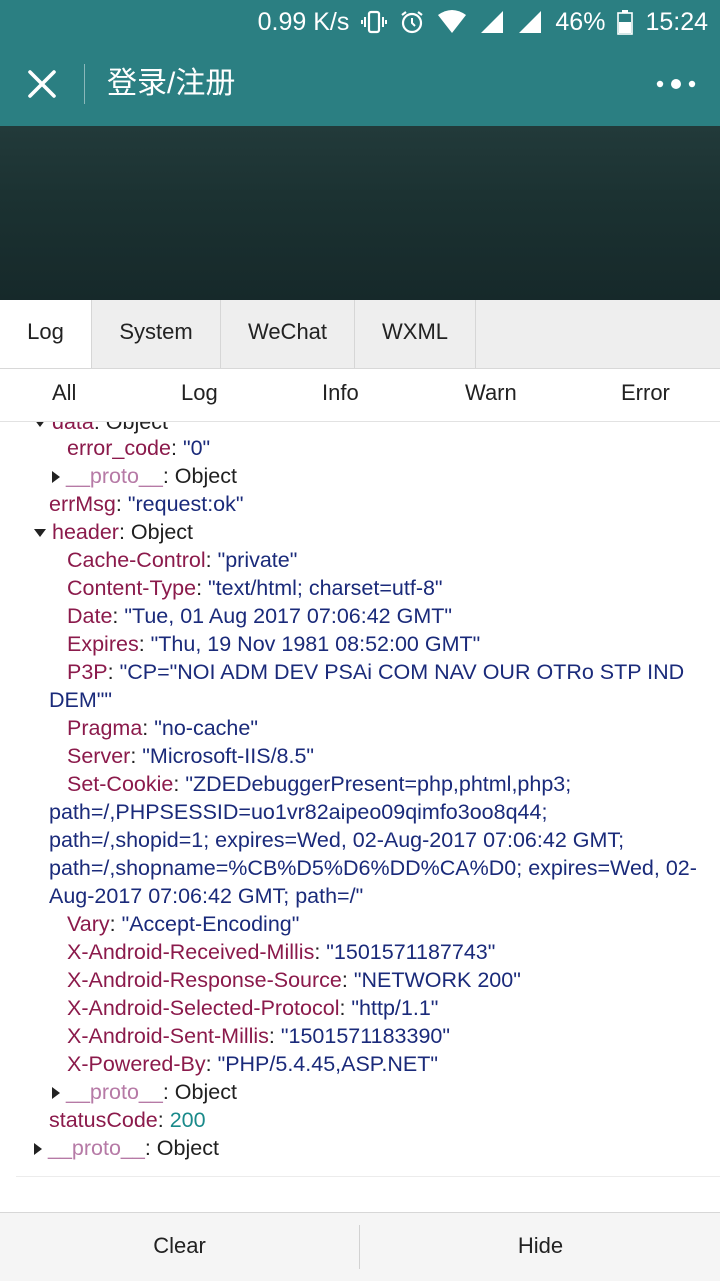 The image size is (720, 1281). I want to click on bottom-action-bar: Clear Hide, so click(360, 1246).